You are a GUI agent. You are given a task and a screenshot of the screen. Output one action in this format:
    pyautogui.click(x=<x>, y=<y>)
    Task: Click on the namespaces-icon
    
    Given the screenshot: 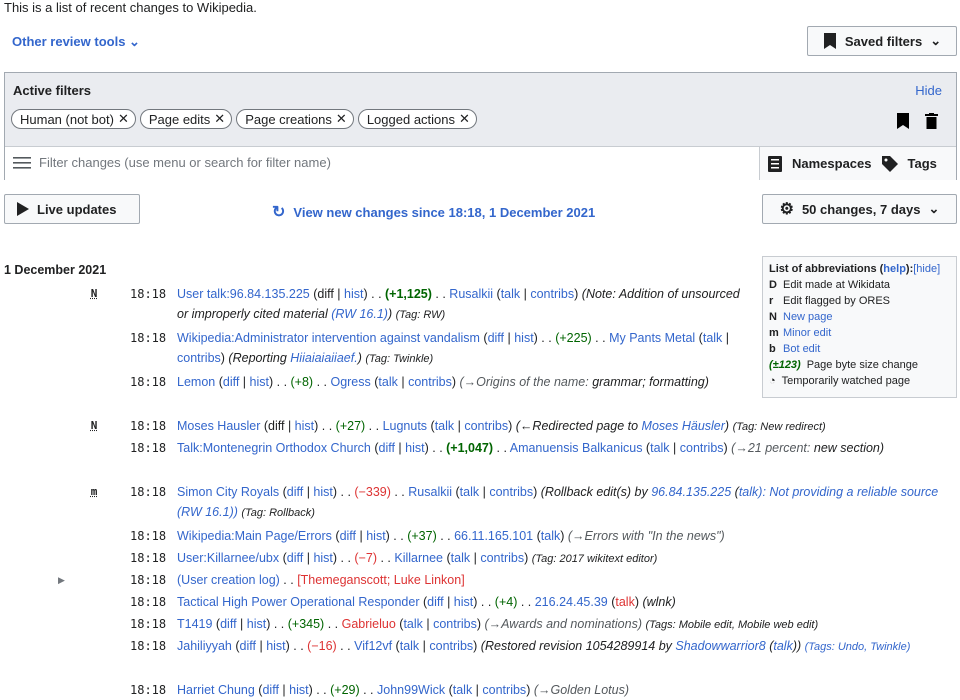 What is the action you would take?
    pyautogui.click(x=775, y=164)
    